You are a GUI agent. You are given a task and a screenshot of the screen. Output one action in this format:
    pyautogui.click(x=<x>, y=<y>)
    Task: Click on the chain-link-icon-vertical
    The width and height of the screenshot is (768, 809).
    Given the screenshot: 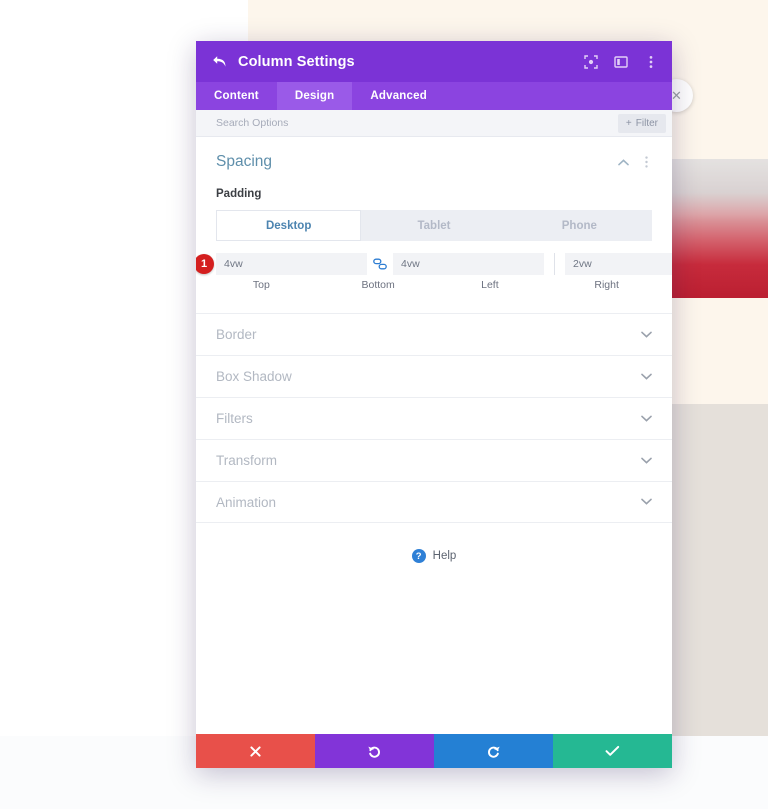 What is the action you would take?
    pyautogui.click(x=380, y=264)
    